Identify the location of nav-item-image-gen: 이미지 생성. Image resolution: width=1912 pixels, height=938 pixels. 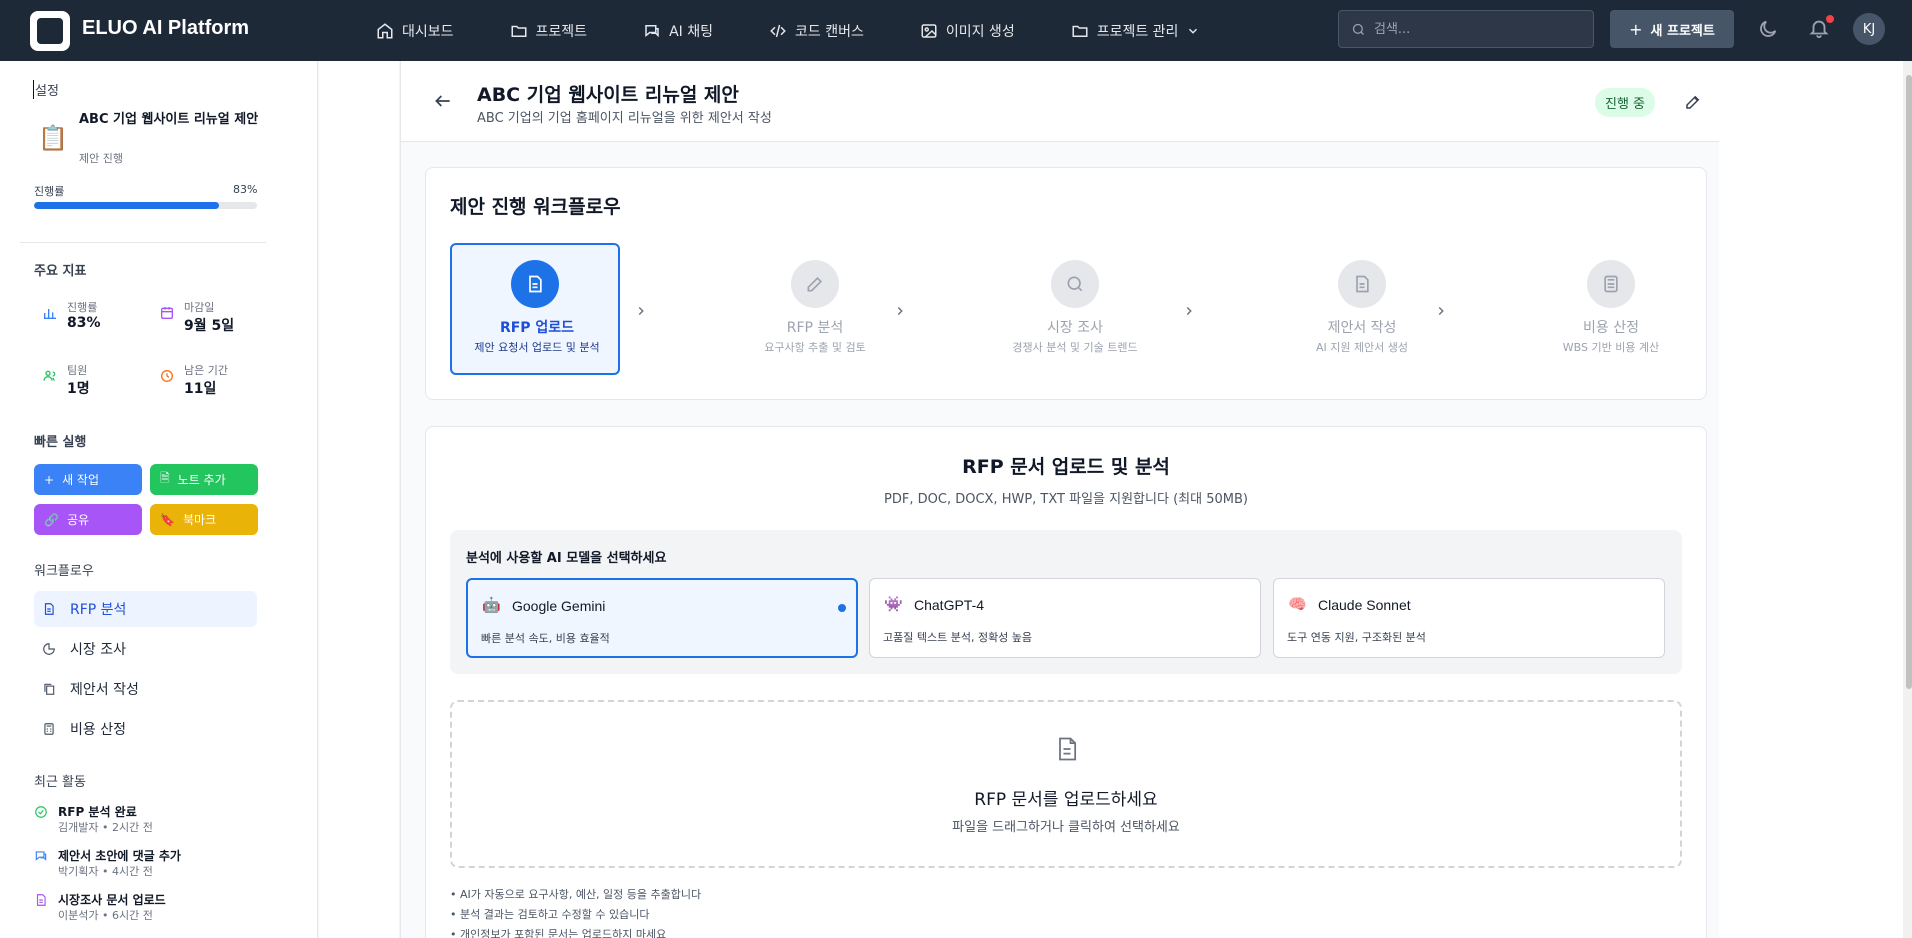
(967, 31).